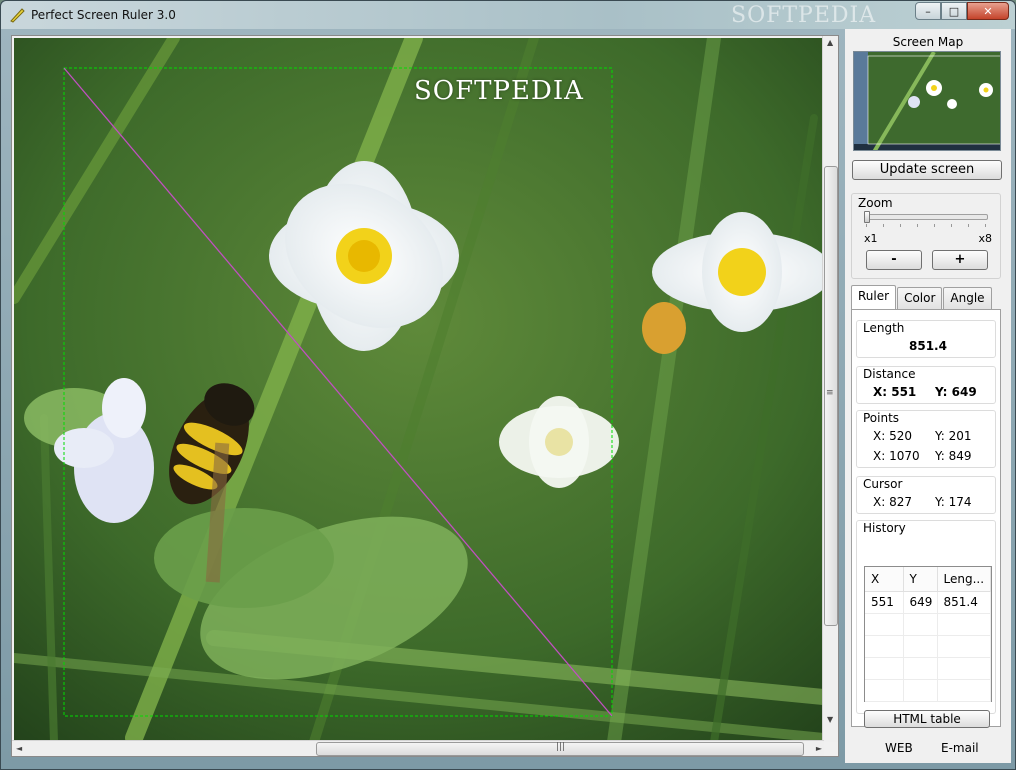 Image resolution: width=1016 pixels, height=770 pixels. What do you see at coordinates (927, 719) in the screenshot?
I see `html-table-button: HTML table` at bounding box center [927, 719].